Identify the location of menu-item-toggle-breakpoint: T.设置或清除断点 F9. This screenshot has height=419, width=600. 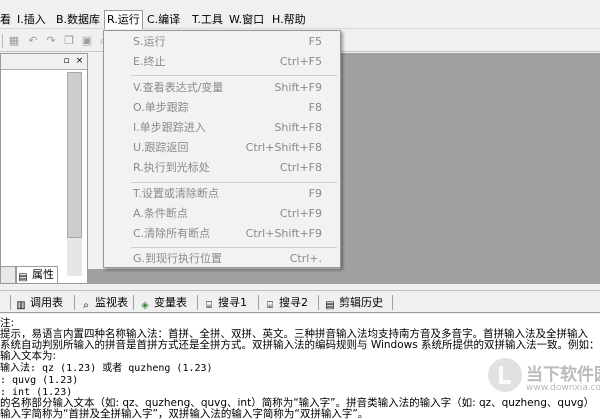
(222, 194).